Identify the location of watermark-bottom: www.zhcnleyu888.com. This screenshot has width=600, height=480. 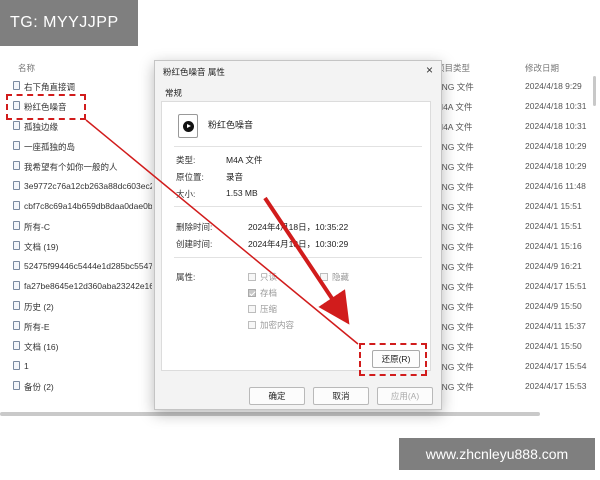
(497, 454).